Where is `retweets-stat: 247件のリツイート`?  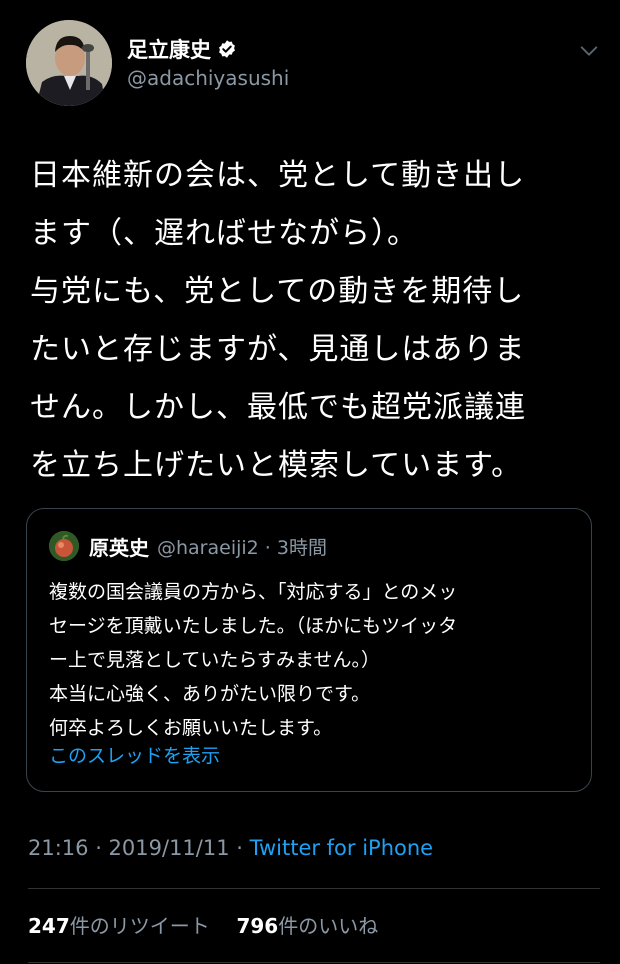
retweets-stat: 247件のリツイート is located at coordinates (119, 926).